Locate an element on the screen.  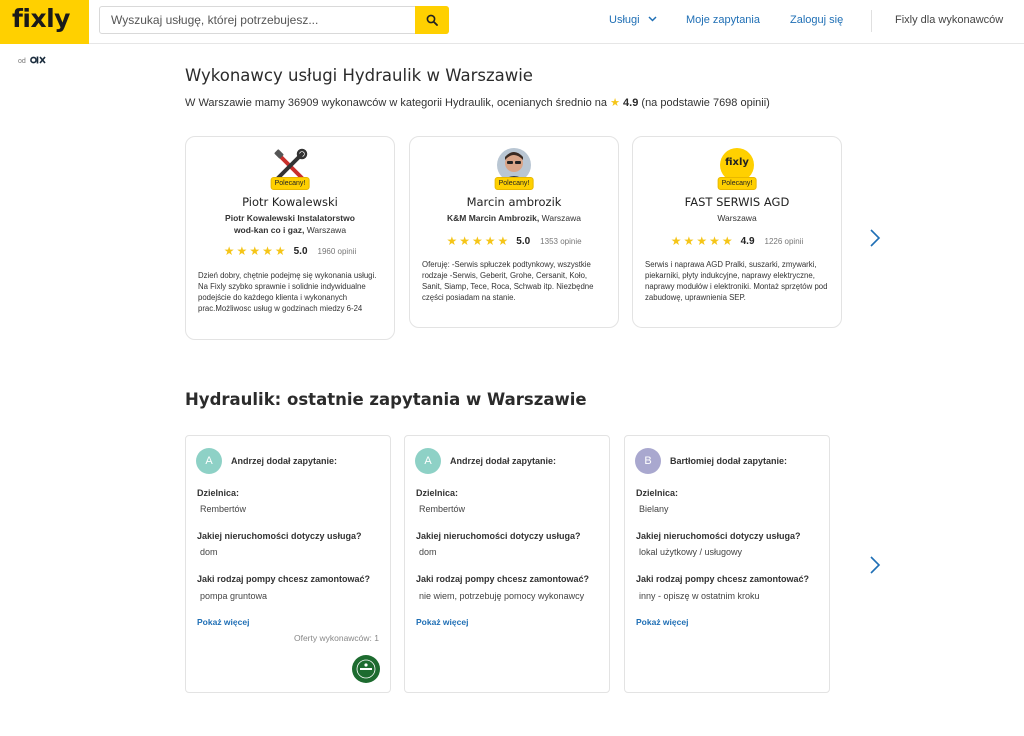
answer-value: pompa gruntowa is located at coordinates (234, 596).